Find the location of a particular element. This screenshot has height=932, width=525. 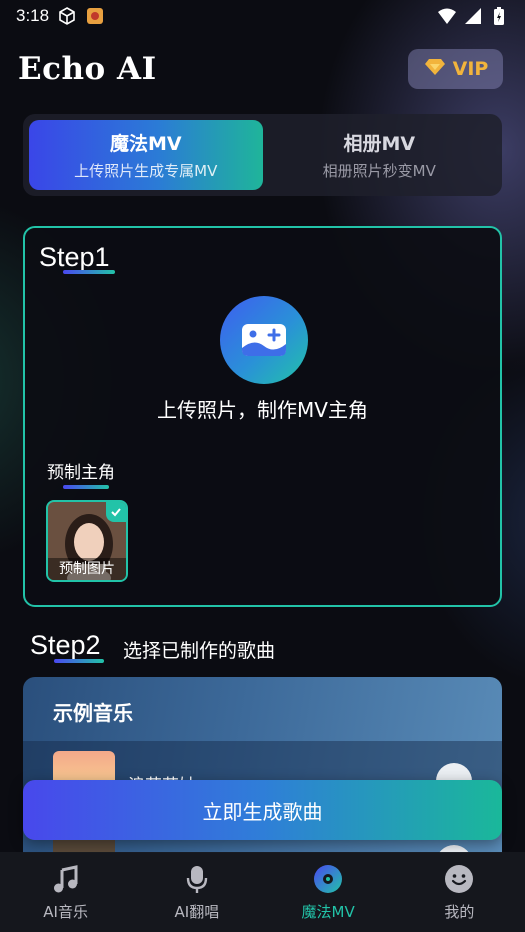

tab-title: 魔法MV is located at coordinates (145, 144).